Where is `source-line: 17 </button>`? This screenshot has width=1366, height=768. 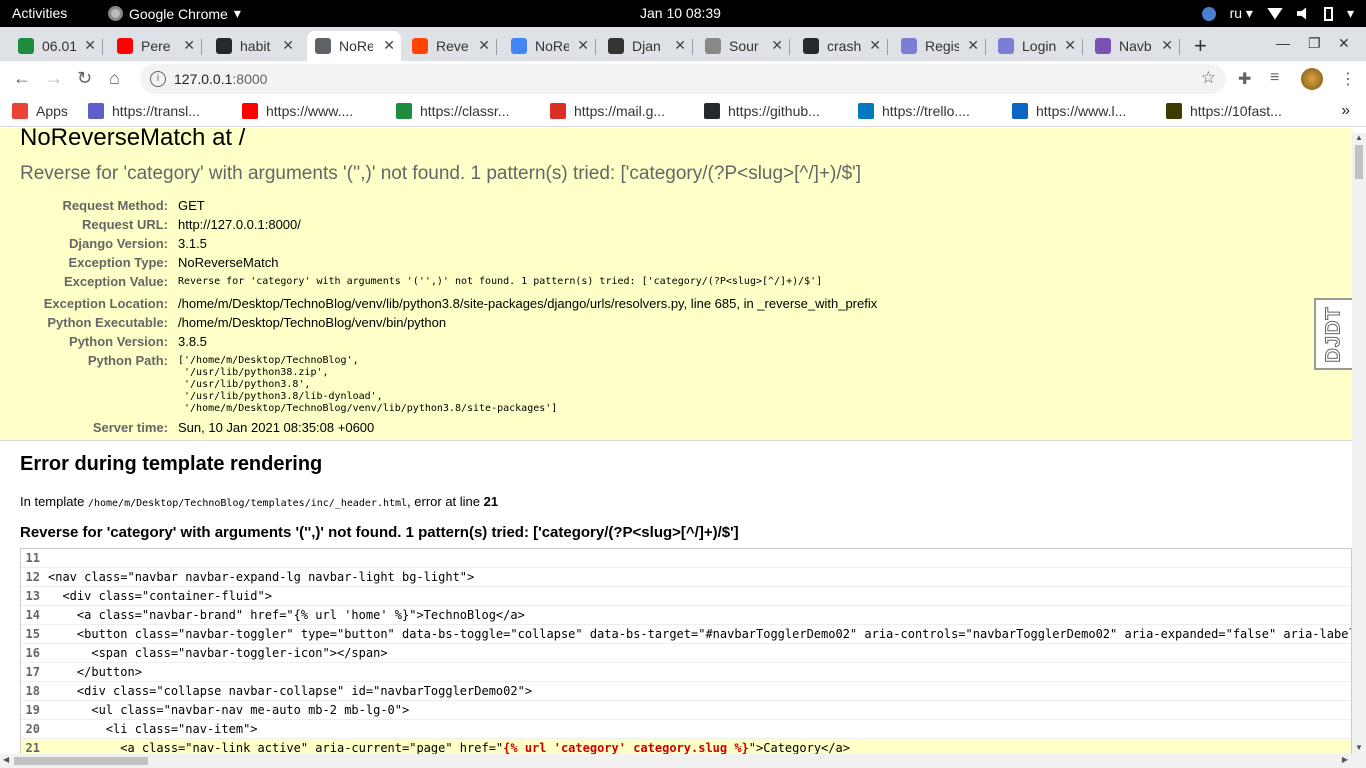
source-line: 17 </button> is located at coordinates (686, 672).